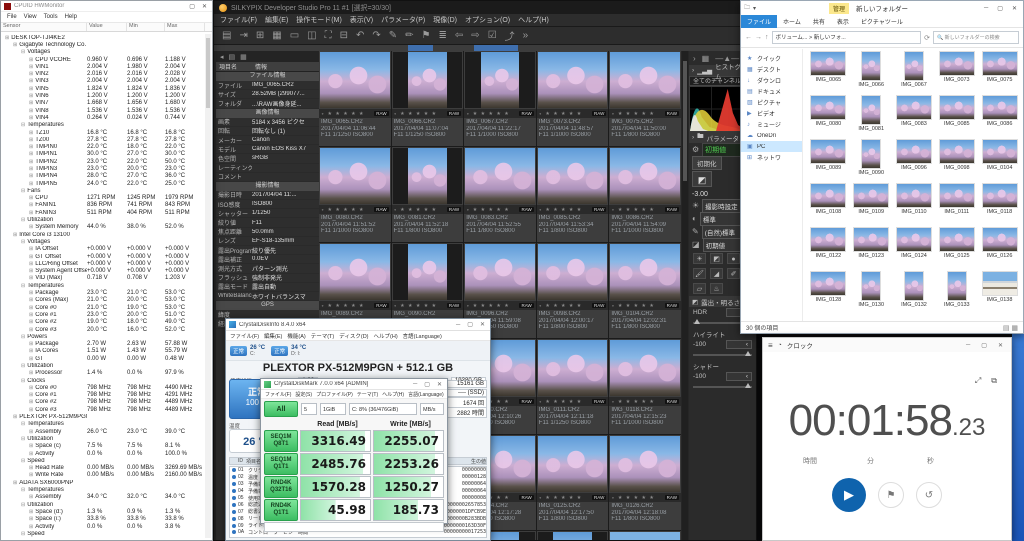 The height and width of the screenshot is (541, 1024). I want to click on sidebar-item: ☁ OneDri, so click(771, 135).